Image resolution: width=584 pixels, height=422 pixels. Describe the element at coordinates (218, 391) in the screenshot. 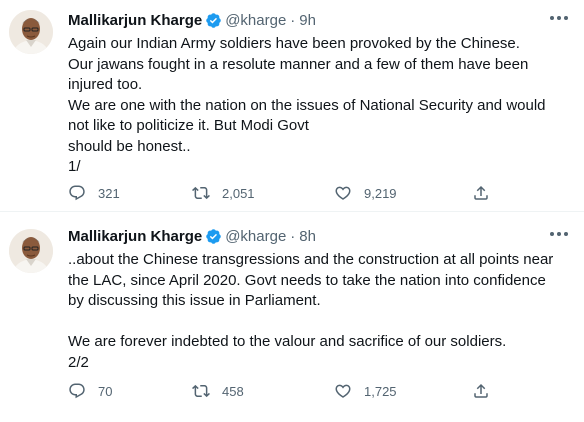

I see `retweet-button: 458` at that location.